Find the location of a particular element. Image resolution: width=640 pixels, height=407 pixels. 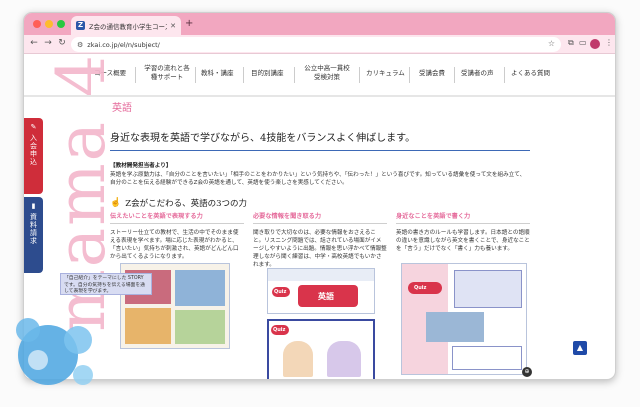

site-info-icon: ⚙ is located at coordinates (80, 45).